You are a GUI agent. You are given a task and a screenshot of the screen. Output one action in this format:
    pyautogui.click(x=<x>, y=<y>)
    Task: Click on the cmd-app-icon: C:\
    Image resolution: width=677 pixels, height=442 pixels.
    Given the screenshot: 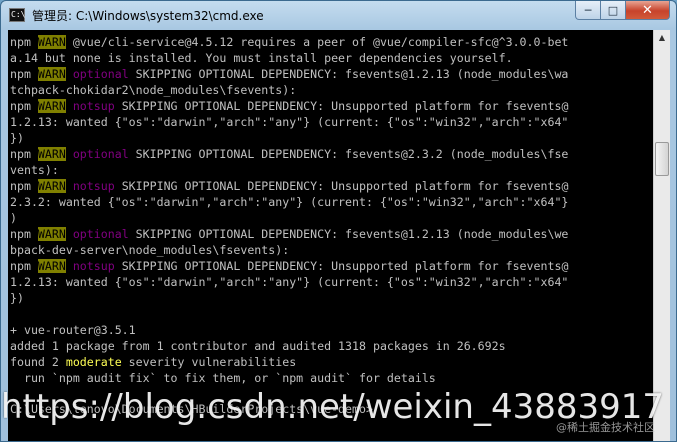 What is the action you would take?
    pyautogui.click(x=17, y=15)
    